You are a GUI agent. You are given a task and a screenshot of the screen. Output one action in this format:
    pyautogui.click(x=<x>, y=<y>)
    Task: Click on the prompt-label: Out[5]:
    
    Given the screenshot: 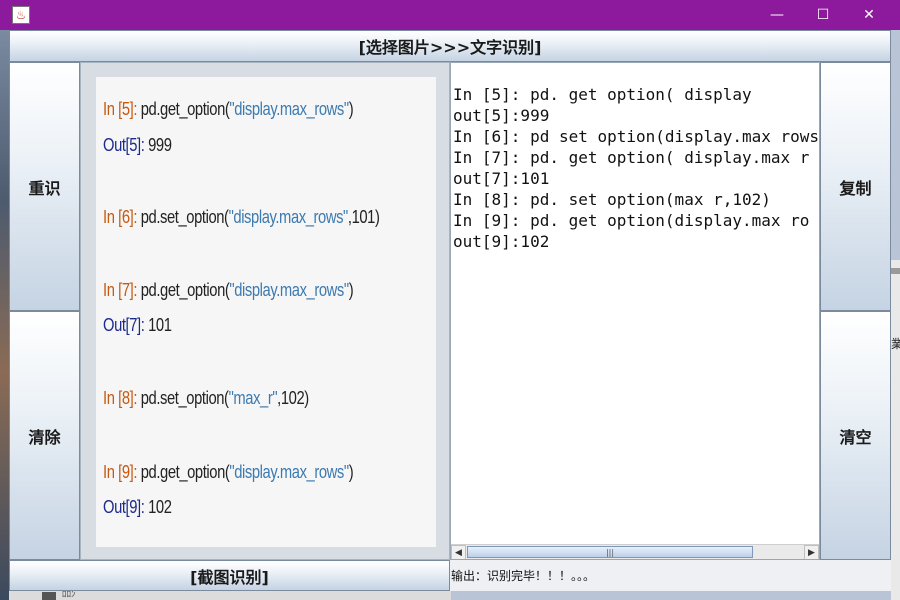 What is the action you would take?
    pyautogui.click(x=124, y=145)
    